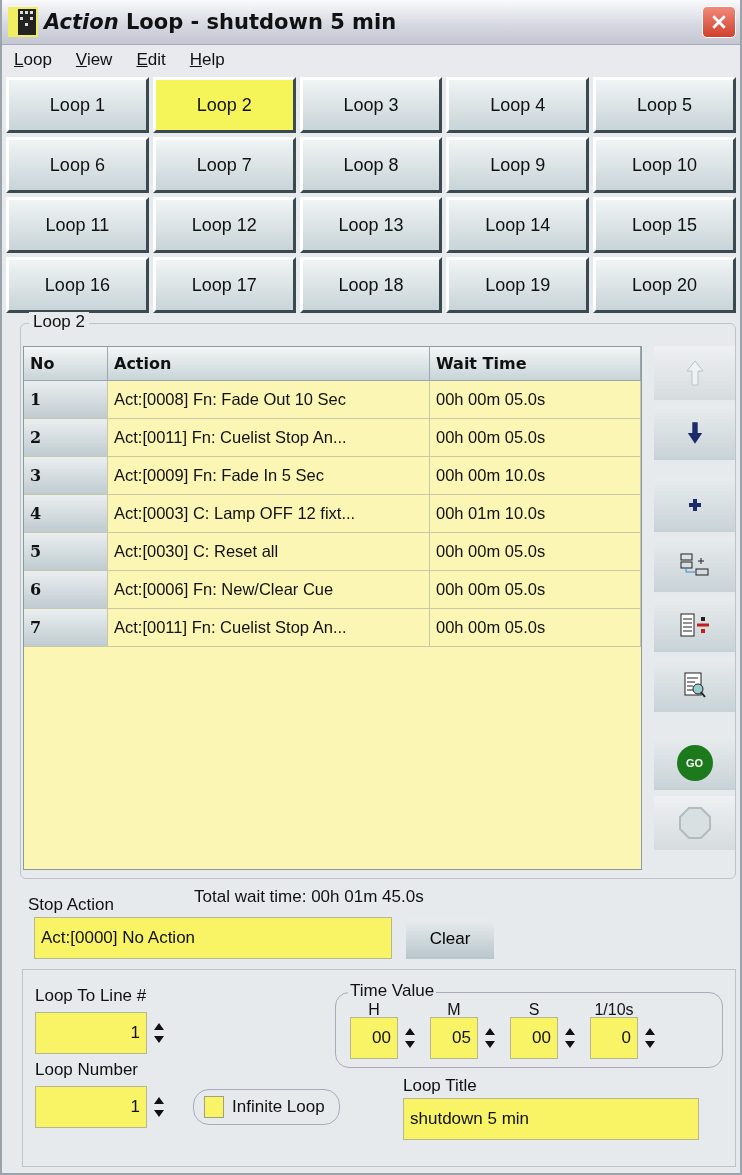  Describe the element at coordinates (91, 1107) in the screenshot. I see `loop-number-field: 1` at that location.